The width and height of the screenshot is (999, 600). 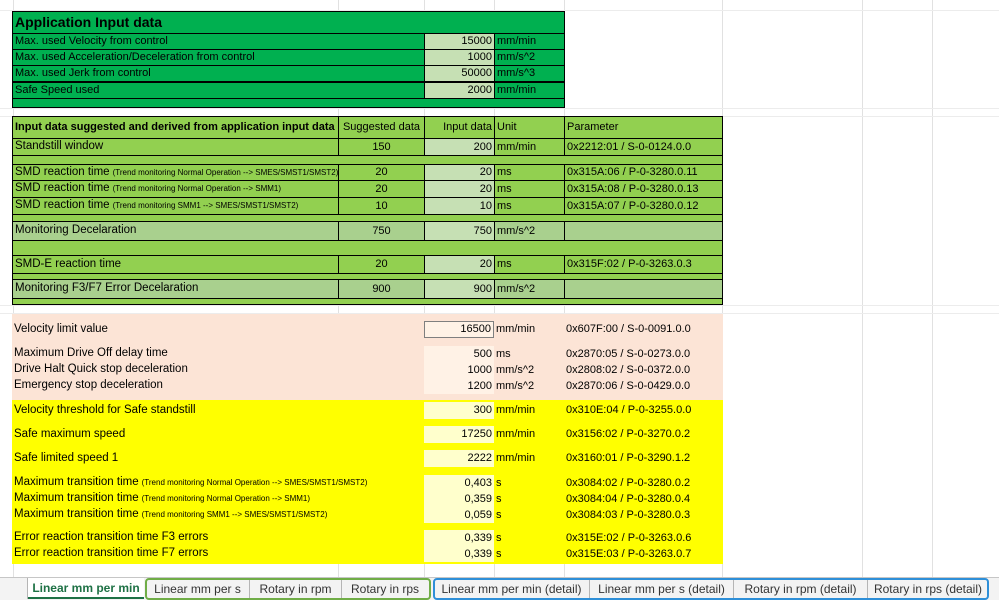 What do you see at coordinates (459, 73) in the screenshot?
I see `app-input-value: 50000` at bounding box center [459, 73].